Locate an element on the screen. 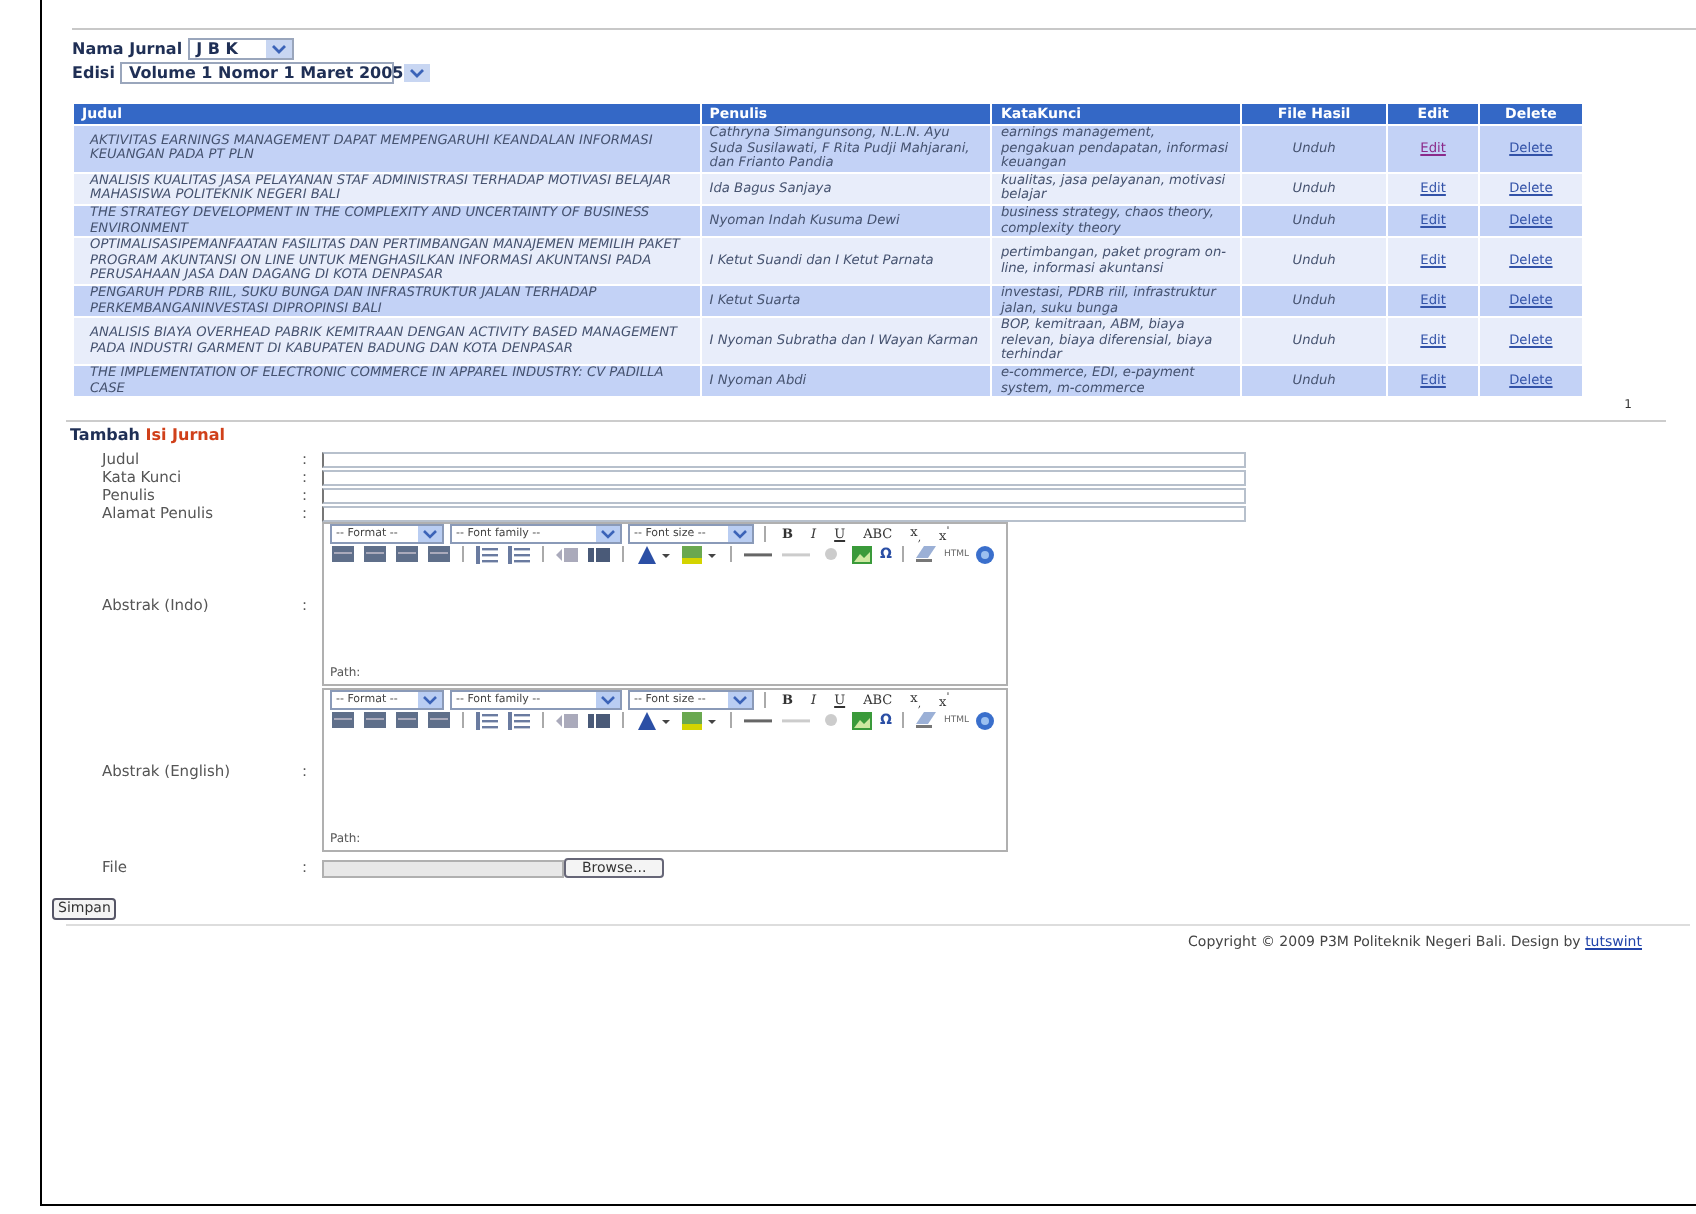 This screenshot has height=1214, width=1696. filter-label: Edisi is located at coordinates (93, 72).